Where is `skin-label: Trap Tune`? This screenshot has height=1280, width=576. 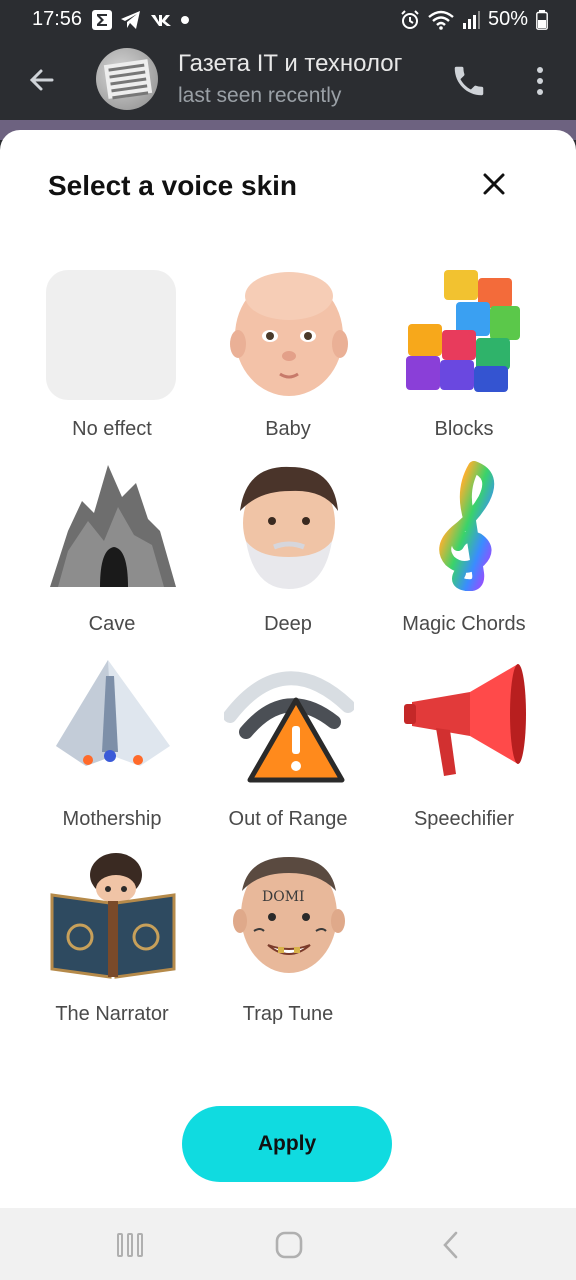 skin-label: Trap Tune is located at coordinates (288, 1014).